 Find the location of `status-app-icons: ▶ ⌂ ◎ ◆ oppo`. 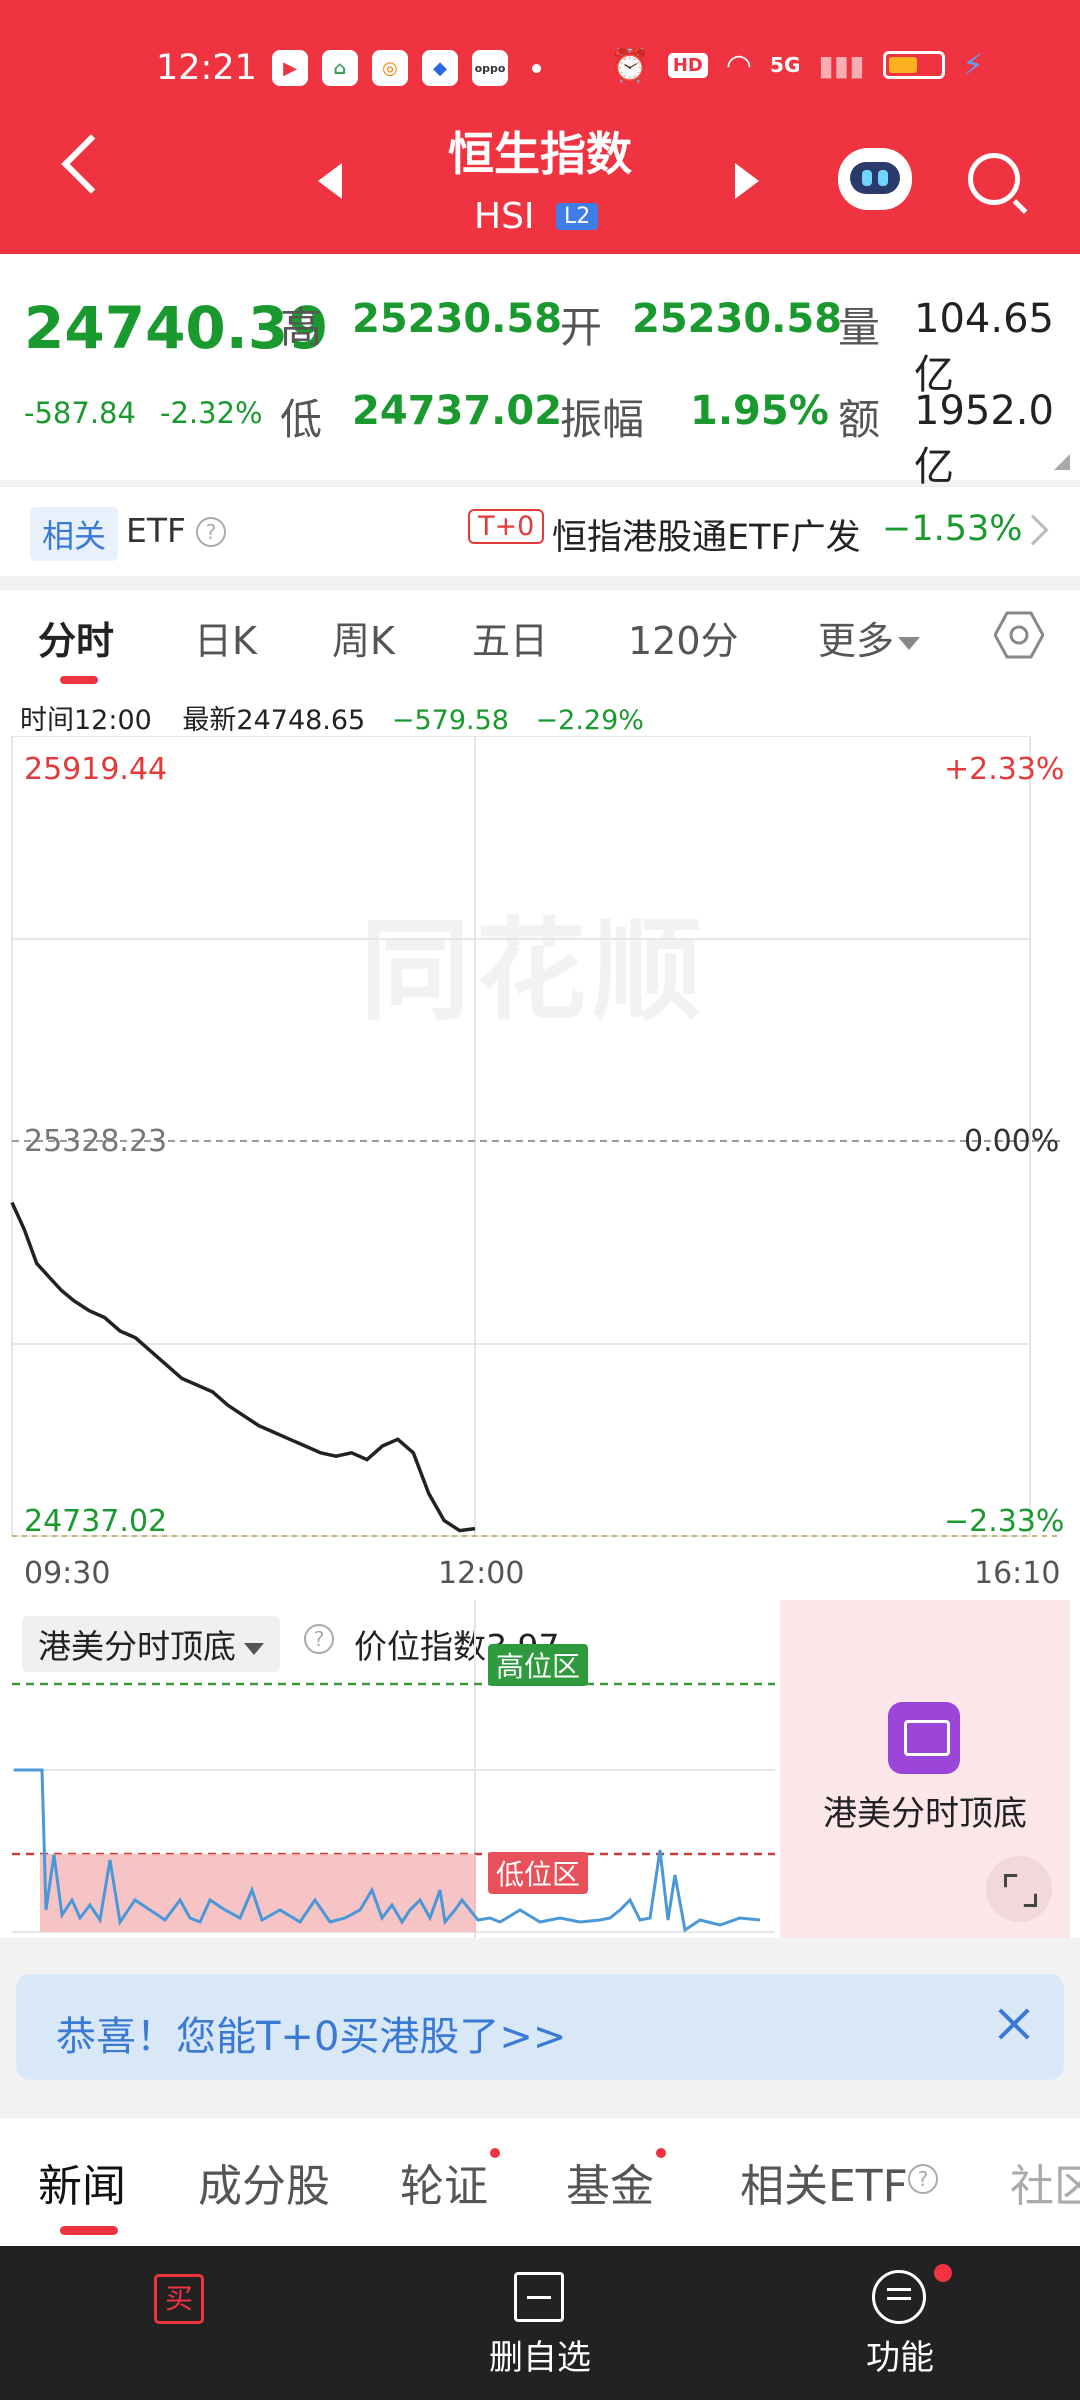

status-app-icons: ▶ ⌂ ◎ ◆ oppo is located at coordinates (406, 68).